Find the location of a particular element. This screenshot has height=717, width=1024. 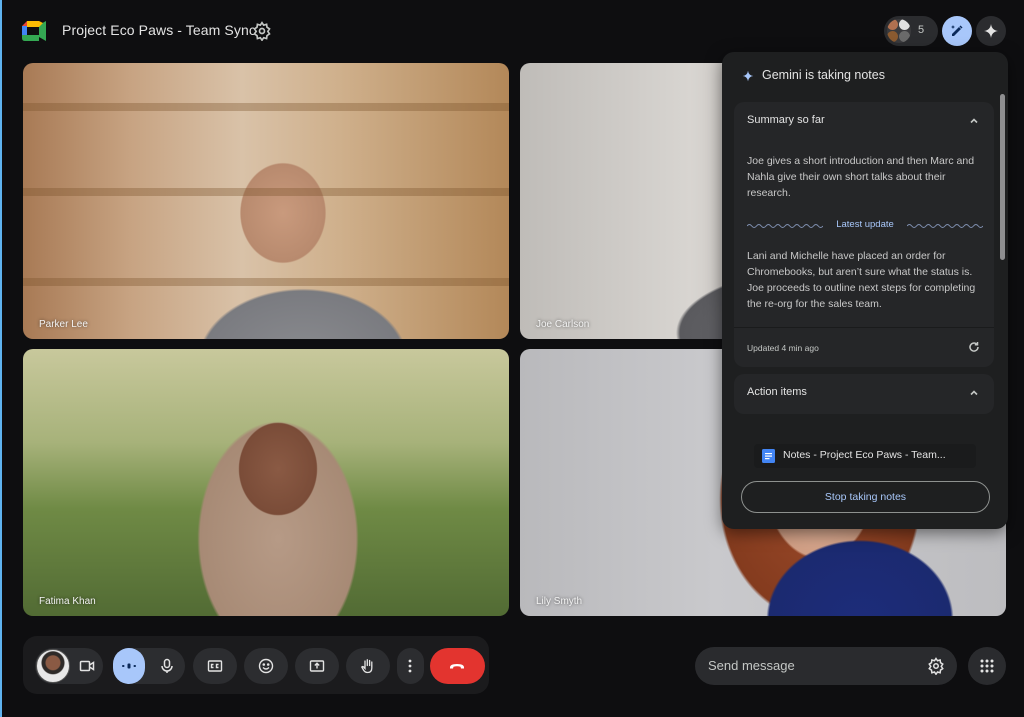

message-placeholder: Send message is located at coordinates (751, 665).